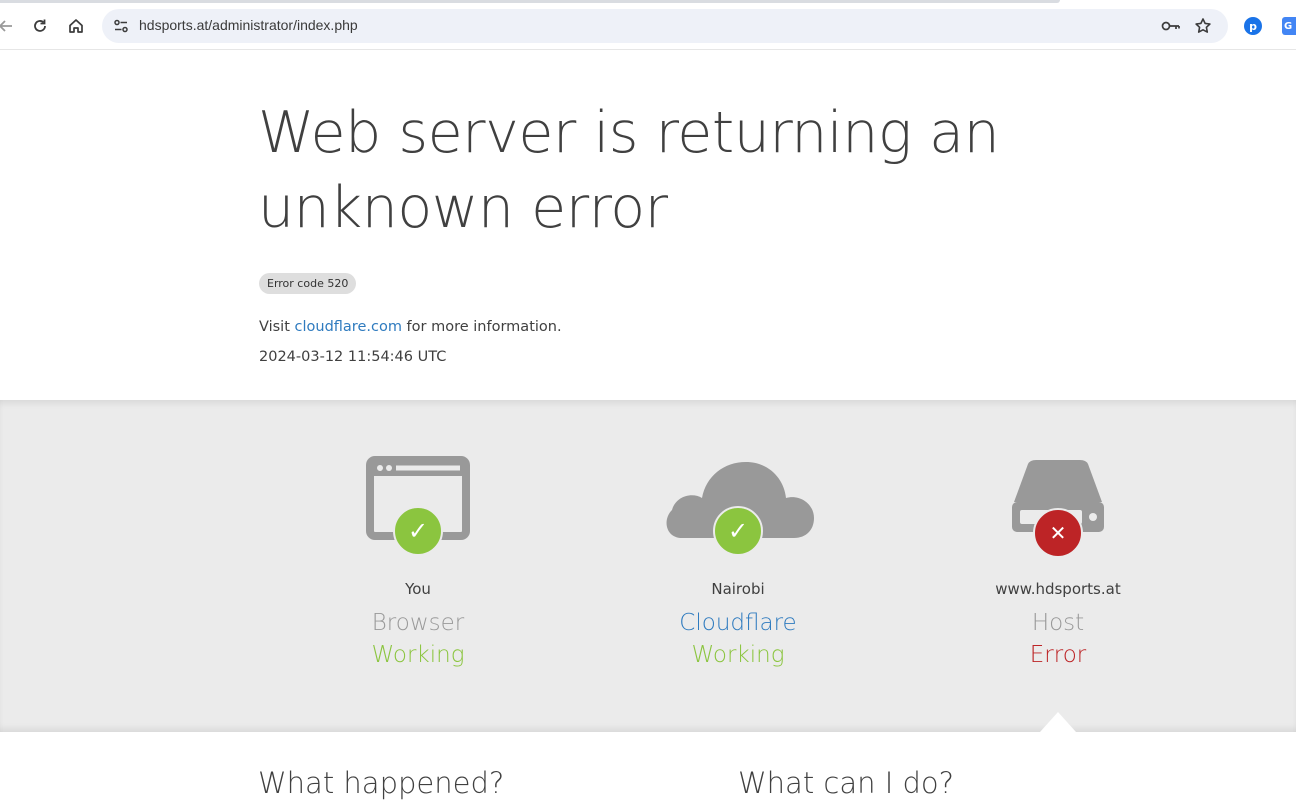 The width and height of the screenshot is (1296, 812). Describe the element at coordinates (308, 283) in the screenshot. I see `error-code-badge: Error code 520` at that location.